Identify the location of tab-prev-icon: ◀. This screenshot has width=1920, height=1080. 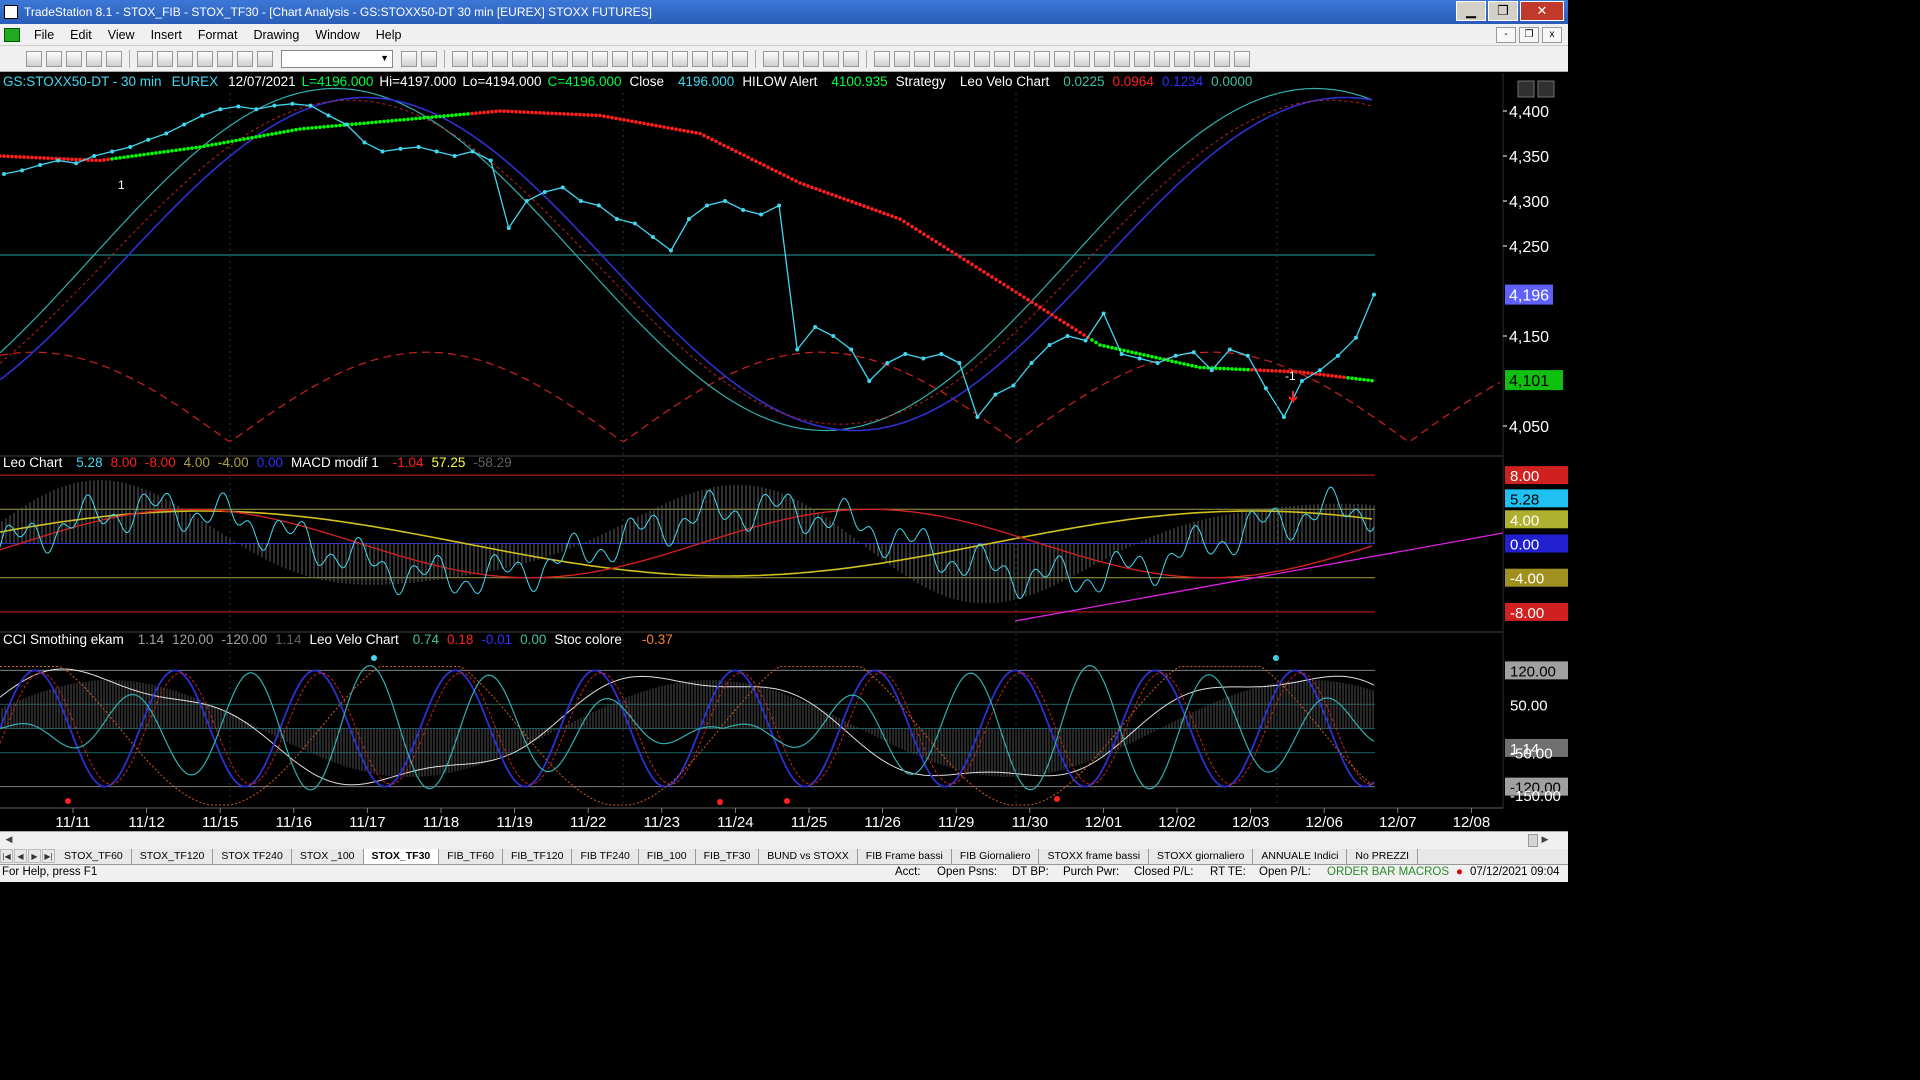
(20, 856).